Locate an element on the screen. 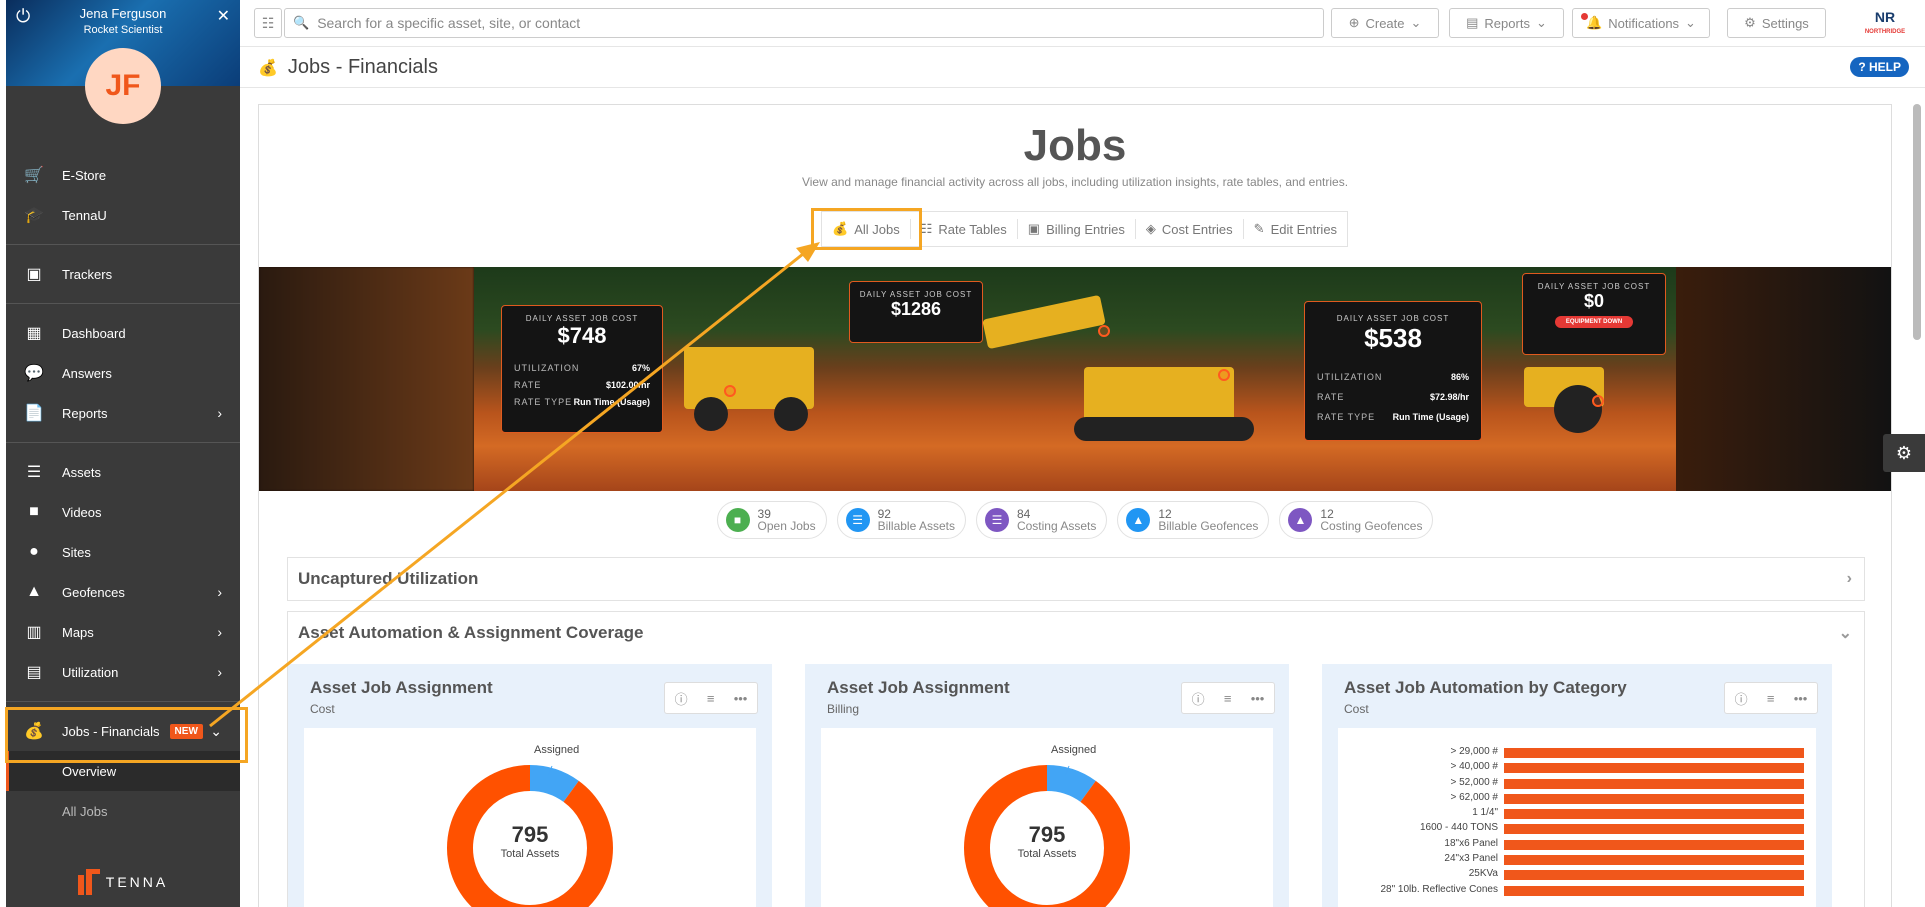  tab-billing-entries: ▣ Billing Entries is located at coordinates (1077, 229).